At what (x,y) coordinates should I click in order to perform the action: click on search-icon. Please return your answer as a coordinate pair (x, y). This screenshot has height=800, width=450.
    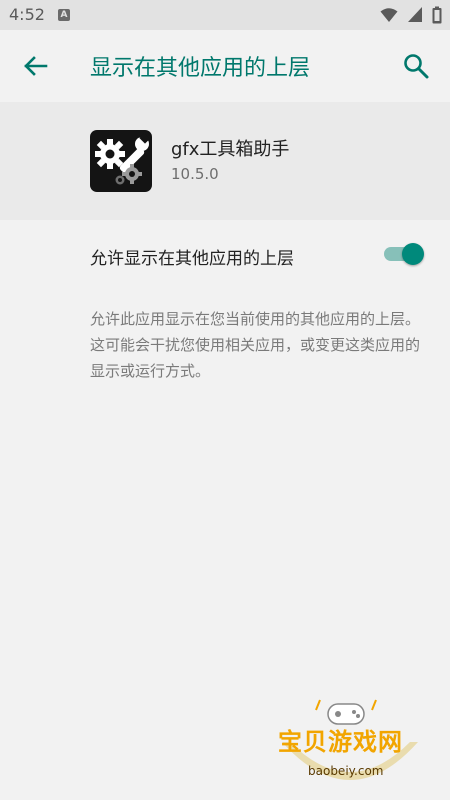
    Looking at the image, I should click on (416, 66).